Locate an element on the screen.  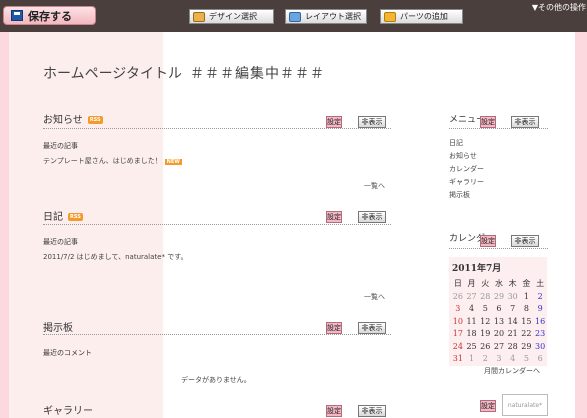
sidebar-settings-button: 設定 is located at coordinates (488, 406).